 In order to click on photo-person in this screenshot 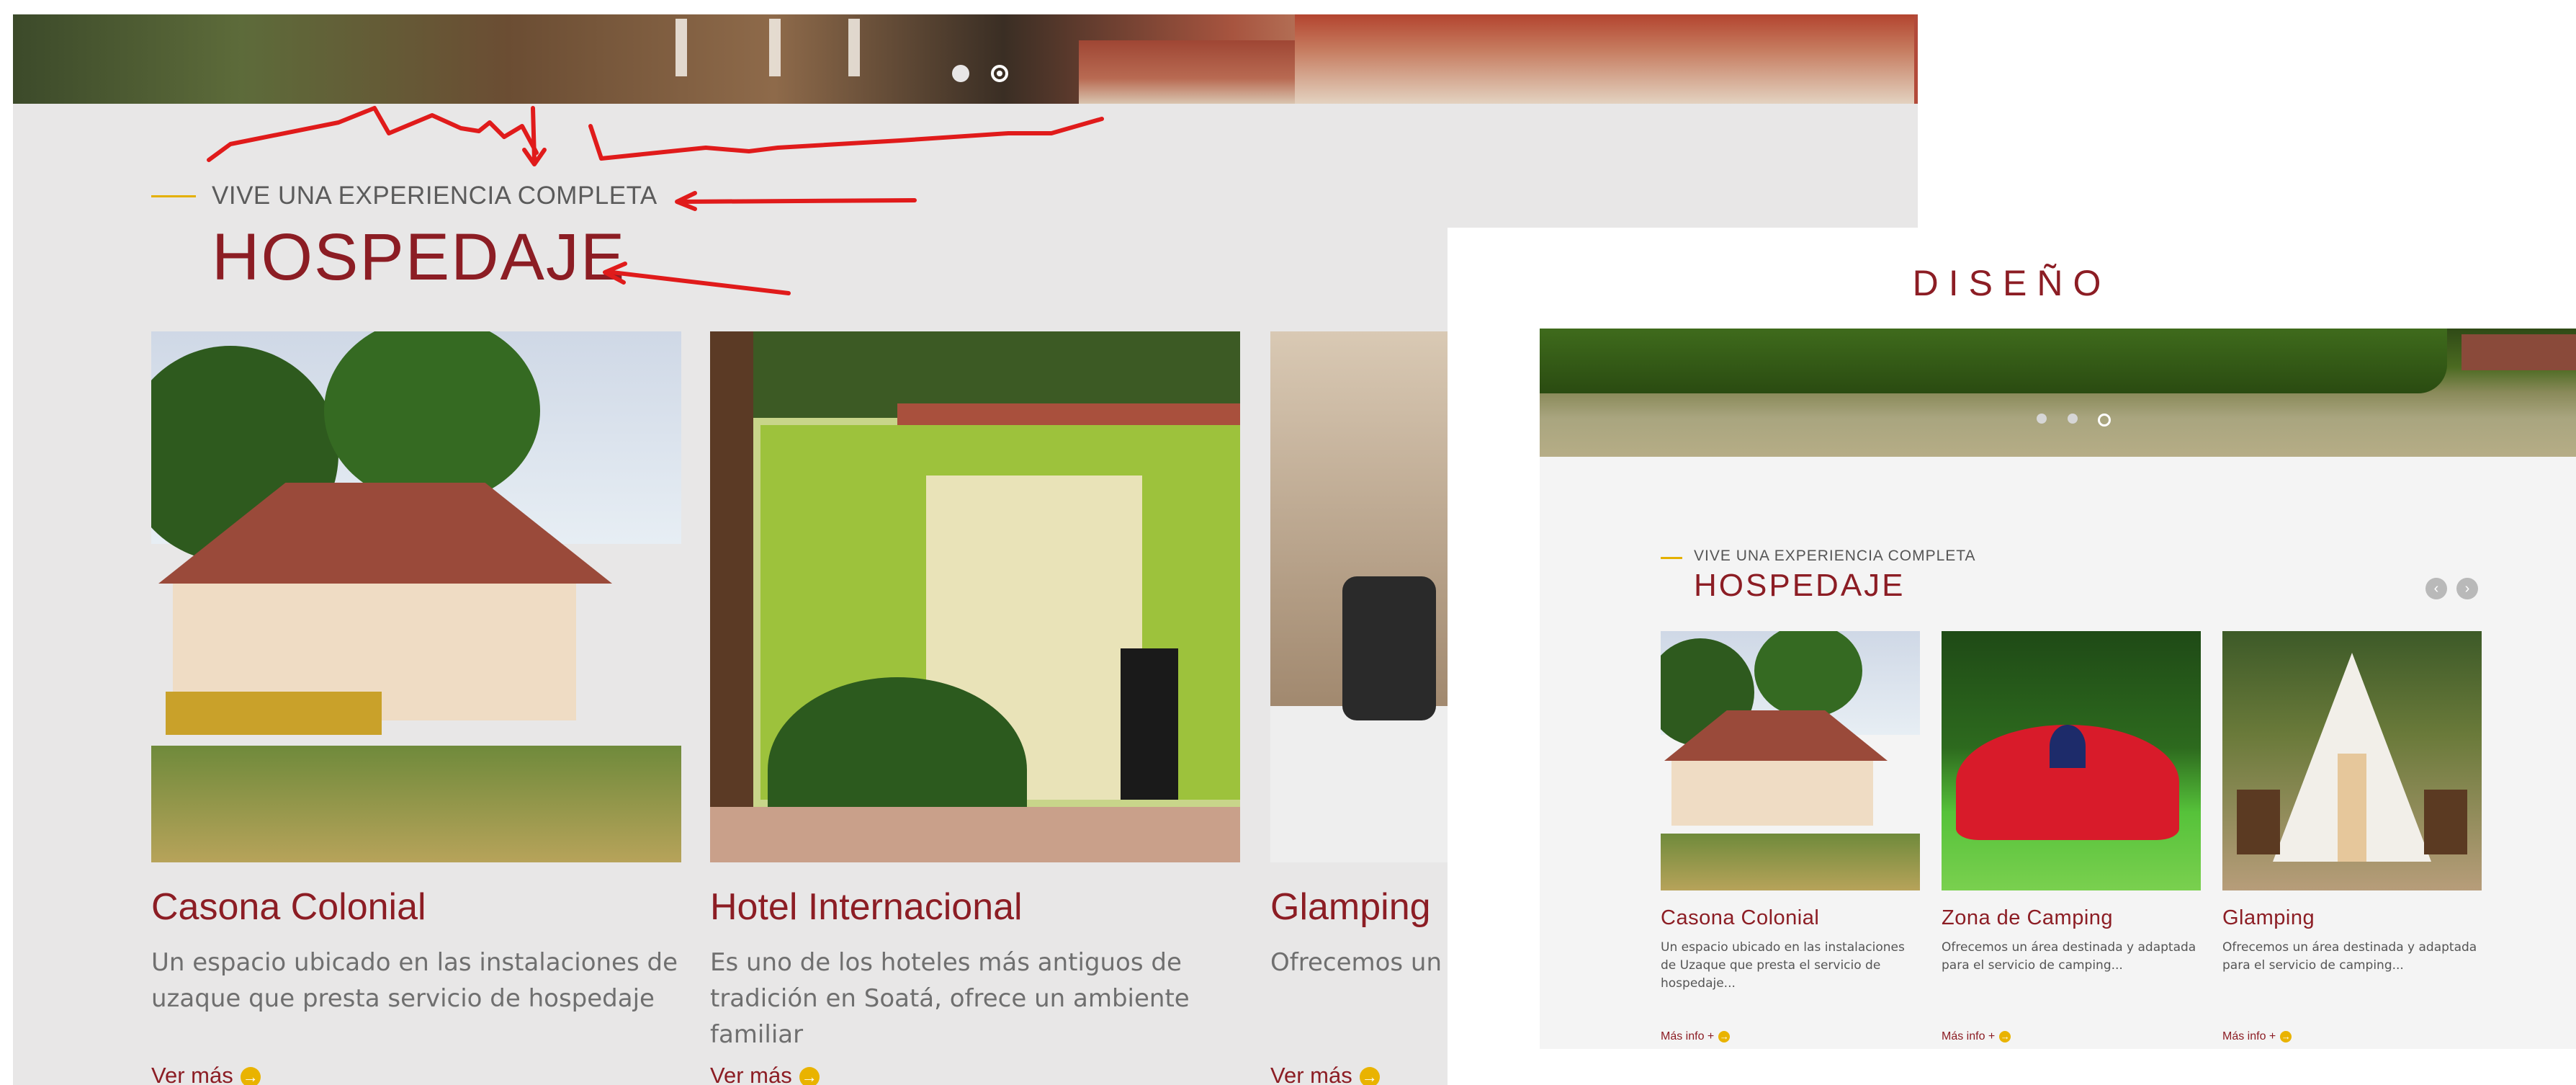, I will do `click(2352, 808)`.